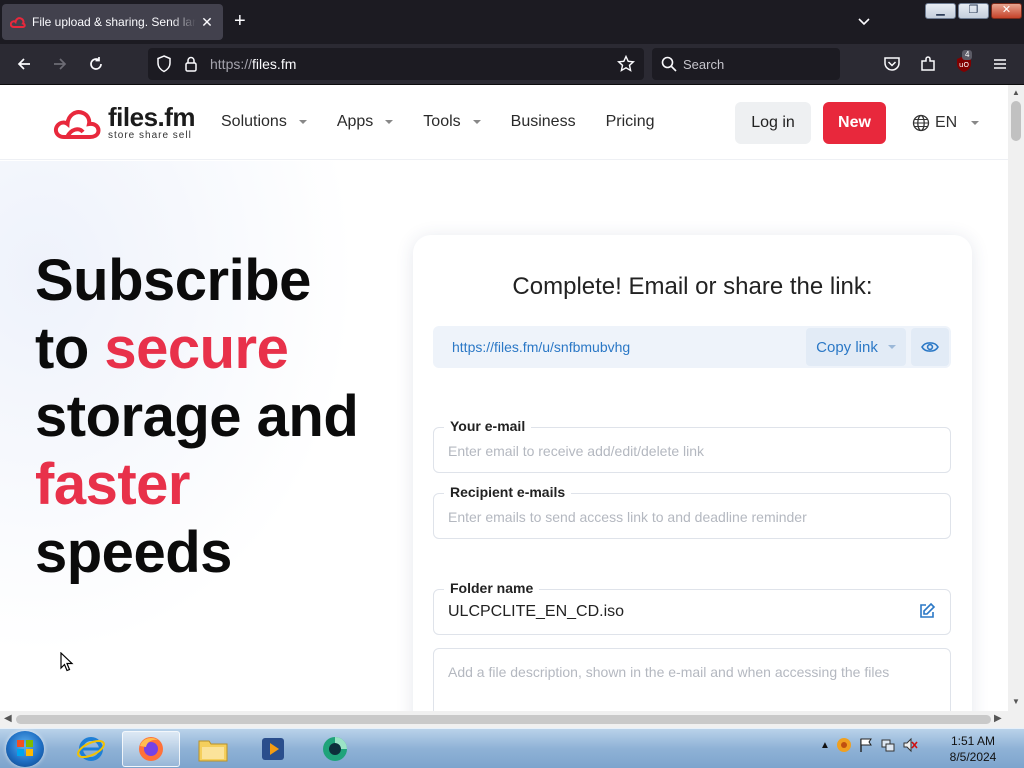 The width and height of the screenshot is (1024, 768). What do you see at coordinates (669, 64) in the screenshot?
I see `search-icon` at bounding box center [669, 64].